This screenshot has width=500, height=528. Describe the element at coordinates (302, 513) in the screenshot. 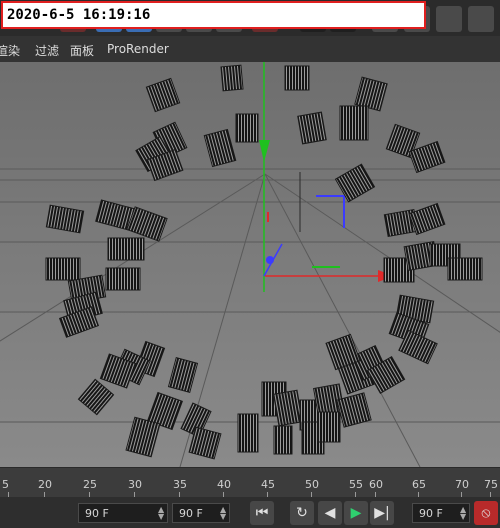

I see `loop-icon: ↻` at that location.